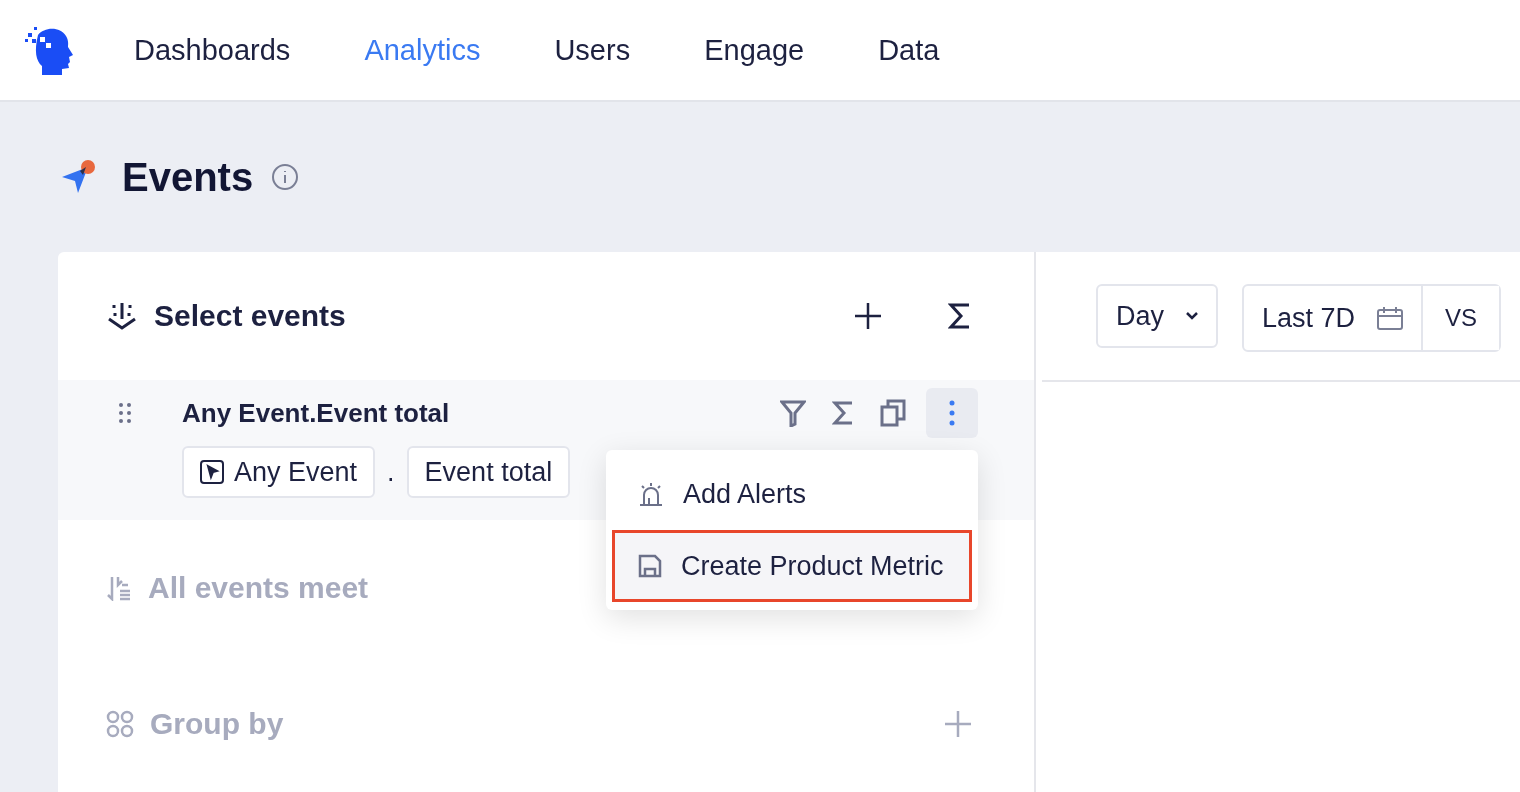 Image resolution: width=1520 pixels, height=792 pixels. What do you see at coordinates (1390, 318) in the screenshot?
I see `calendar-icon` at bounding box center [1390, 318].